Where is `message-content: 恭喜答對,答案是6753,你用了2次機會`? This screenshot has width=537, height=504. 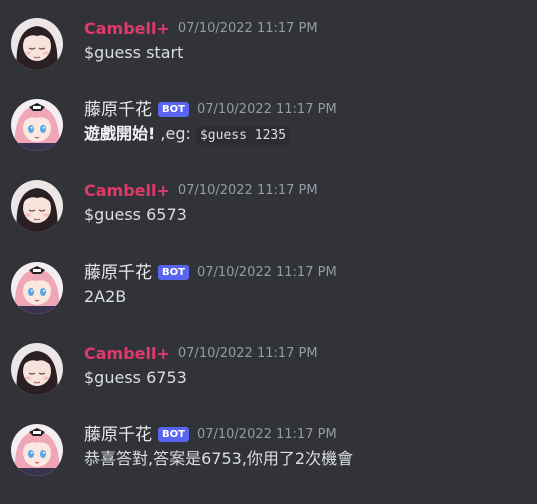
message-content: 恭喜答對,答案是6753,你用了2次機會 is located at coordinates (219, 458).